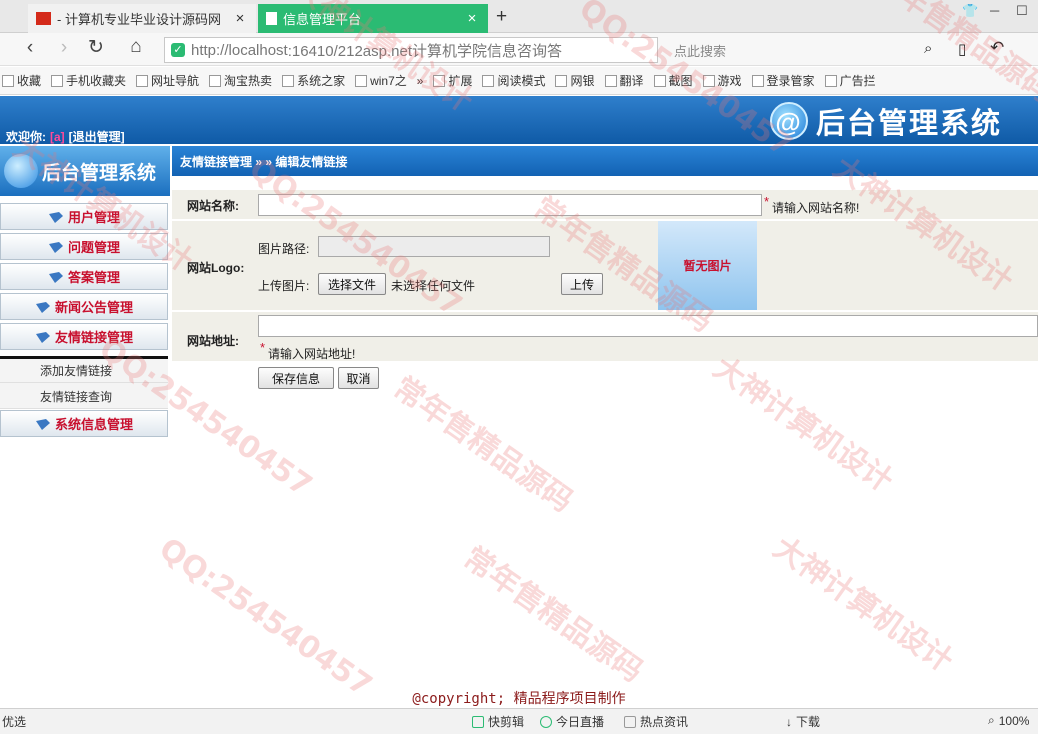 This screenshot has width=1038, height=734. Describe the element at coordinates (93, 424) in the screenshot. I see `sidebar-item-label: 系统信息管理` at that location.